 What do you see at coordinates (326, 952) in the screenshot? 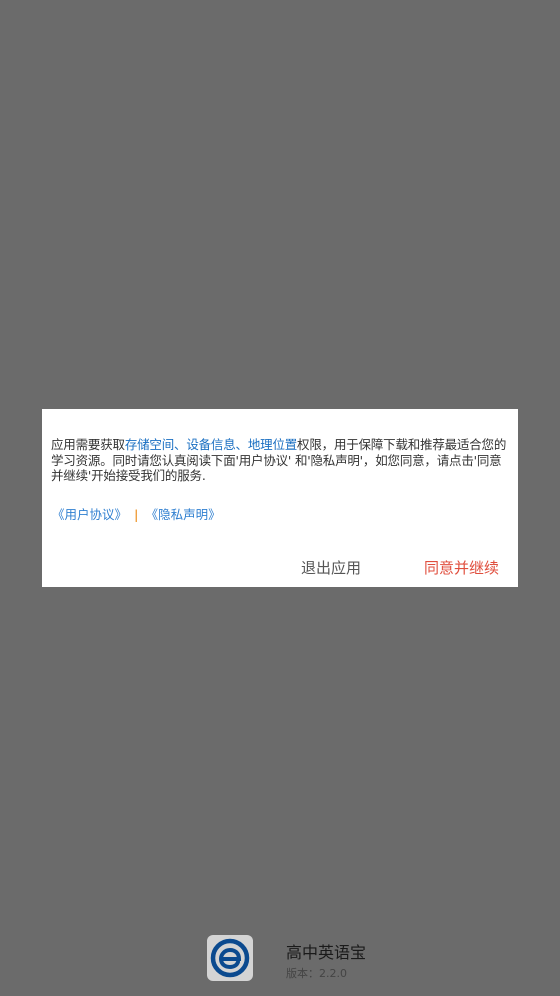
I see `app-name: 高中英语宝` at bounding box center [326, 952].